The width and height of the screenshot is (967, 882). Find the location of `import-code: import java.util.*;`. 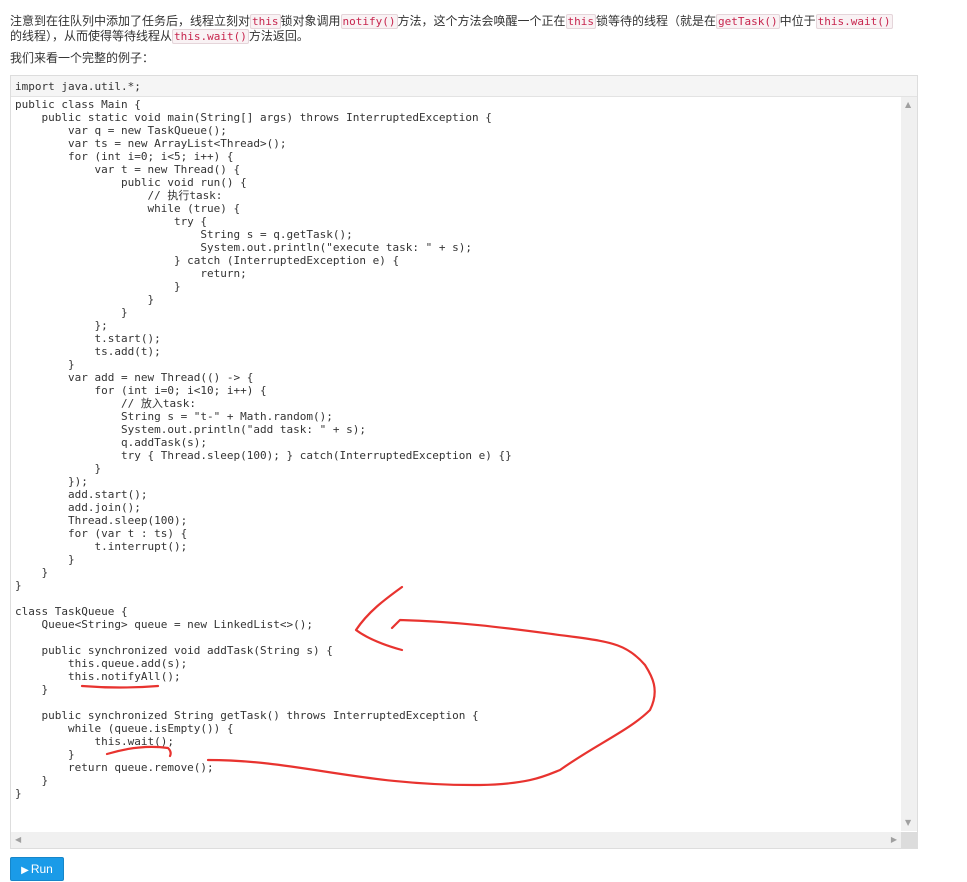

import-code: import java.util.*; is located at coordinates (78, 86).